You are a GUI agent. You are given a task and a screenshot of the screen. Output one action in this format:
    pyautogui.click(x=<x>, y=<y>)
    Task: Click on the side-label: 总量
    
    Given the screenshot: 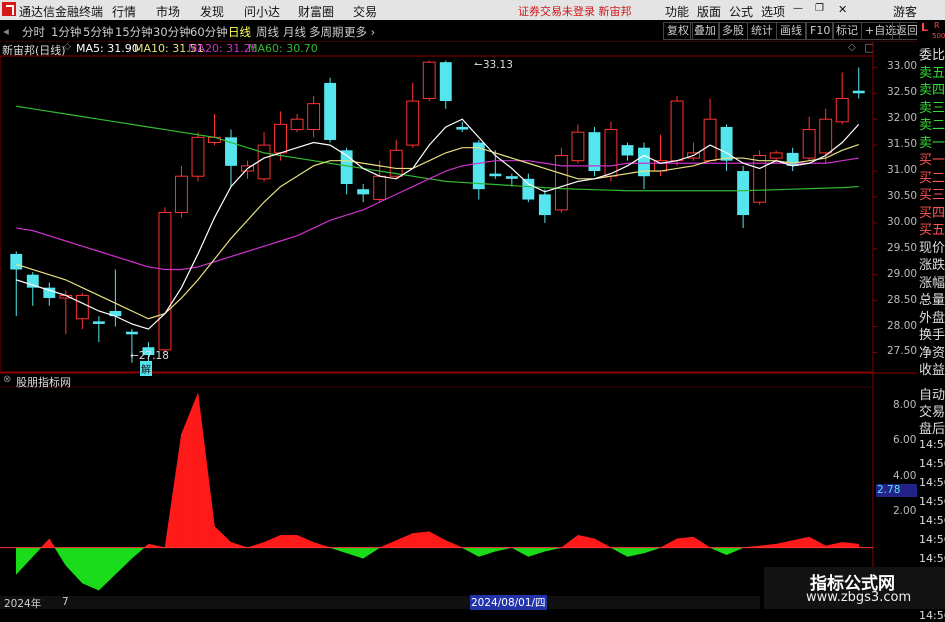 What is the action you would take?
    pyautogui.click(x=932, y=300)
    